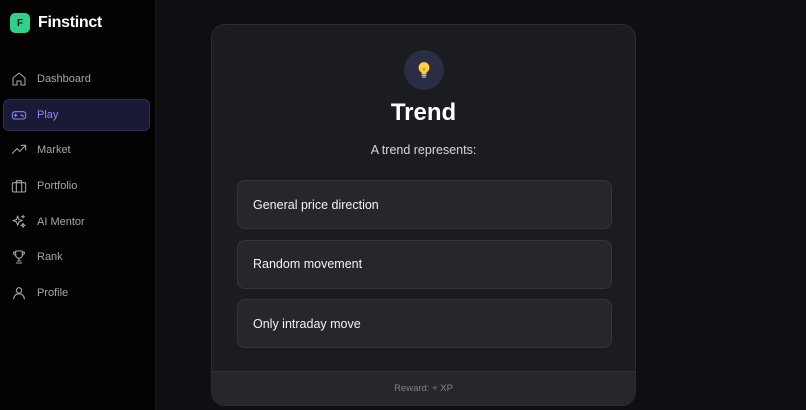 The height and width of the screenshot is (410, 806). What do you see at coordinates (423, 112) in the screenshot?
I see `quiz-title: Trend` at bounding box center [423, 112].